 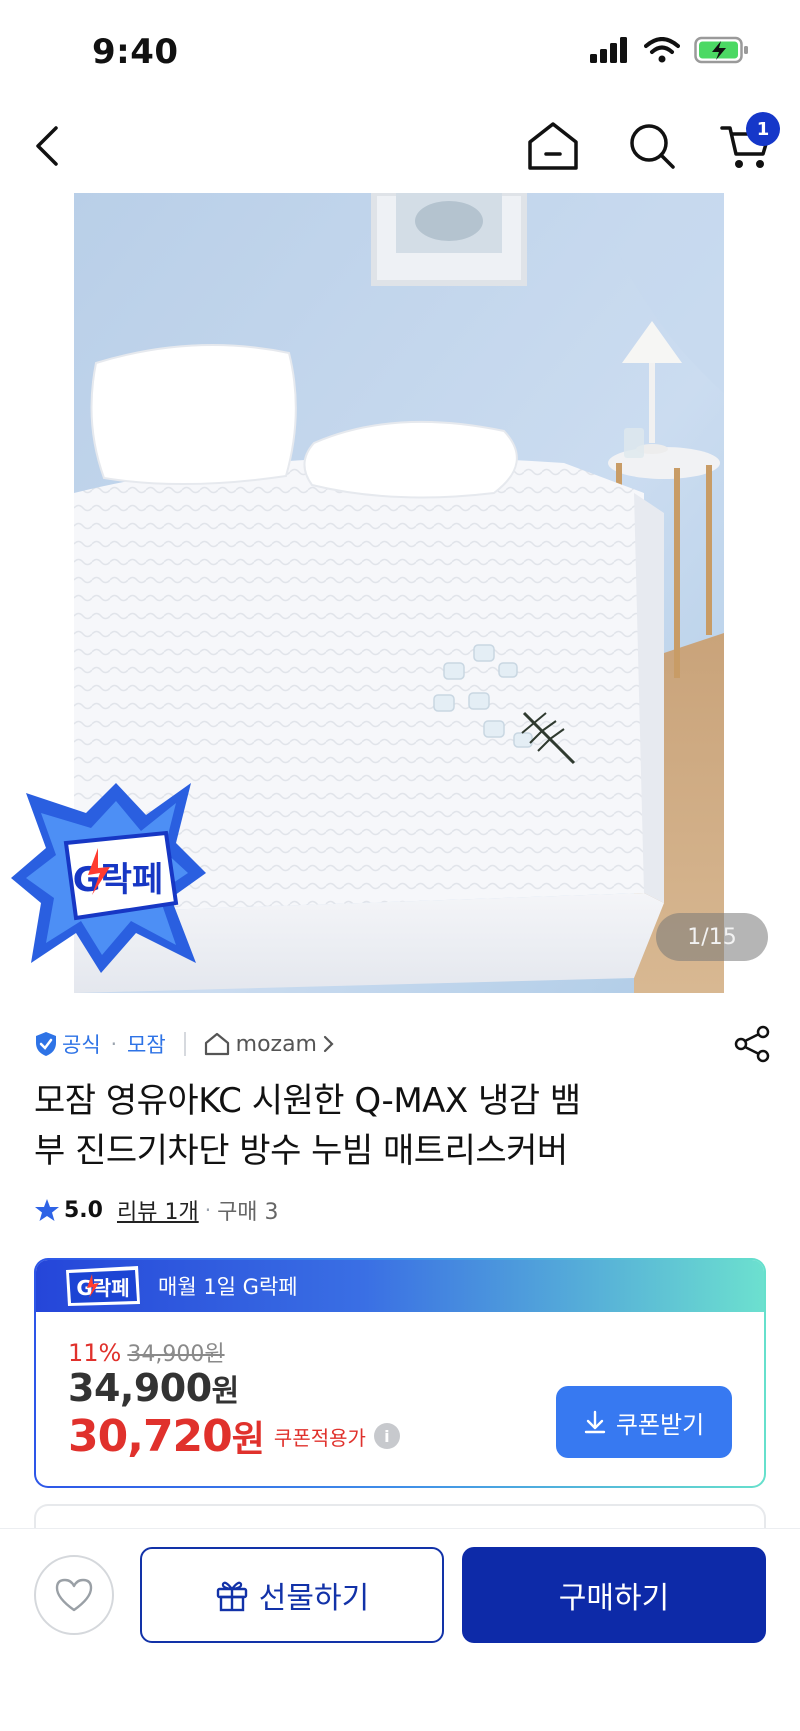 I want to click on discount-rate: 11%, so click(x=95, y=1353).